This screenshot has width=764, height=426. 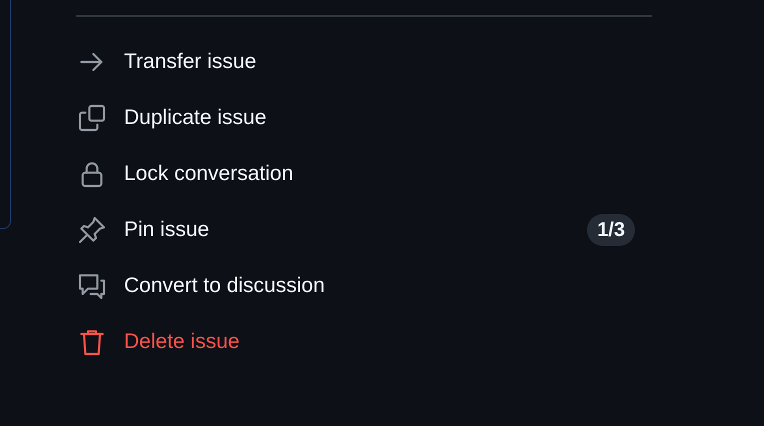 I want to click on menu-item-label: Transfer issue, so click(x=190, y=62).